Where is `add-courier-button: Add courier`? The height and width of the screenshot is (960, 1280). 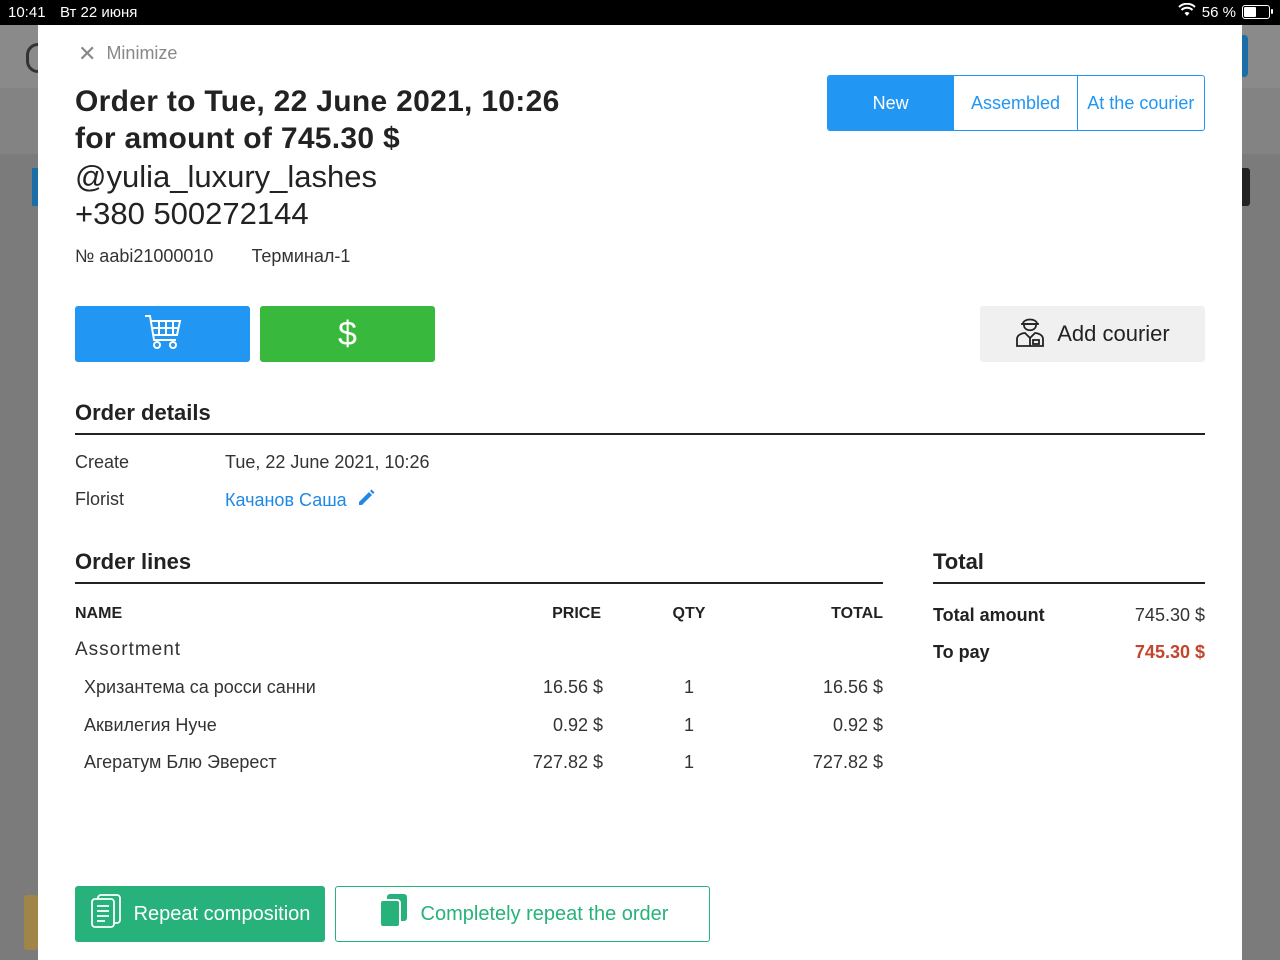 add-courier-button: Add courier is located at coordinates (1092, 334).